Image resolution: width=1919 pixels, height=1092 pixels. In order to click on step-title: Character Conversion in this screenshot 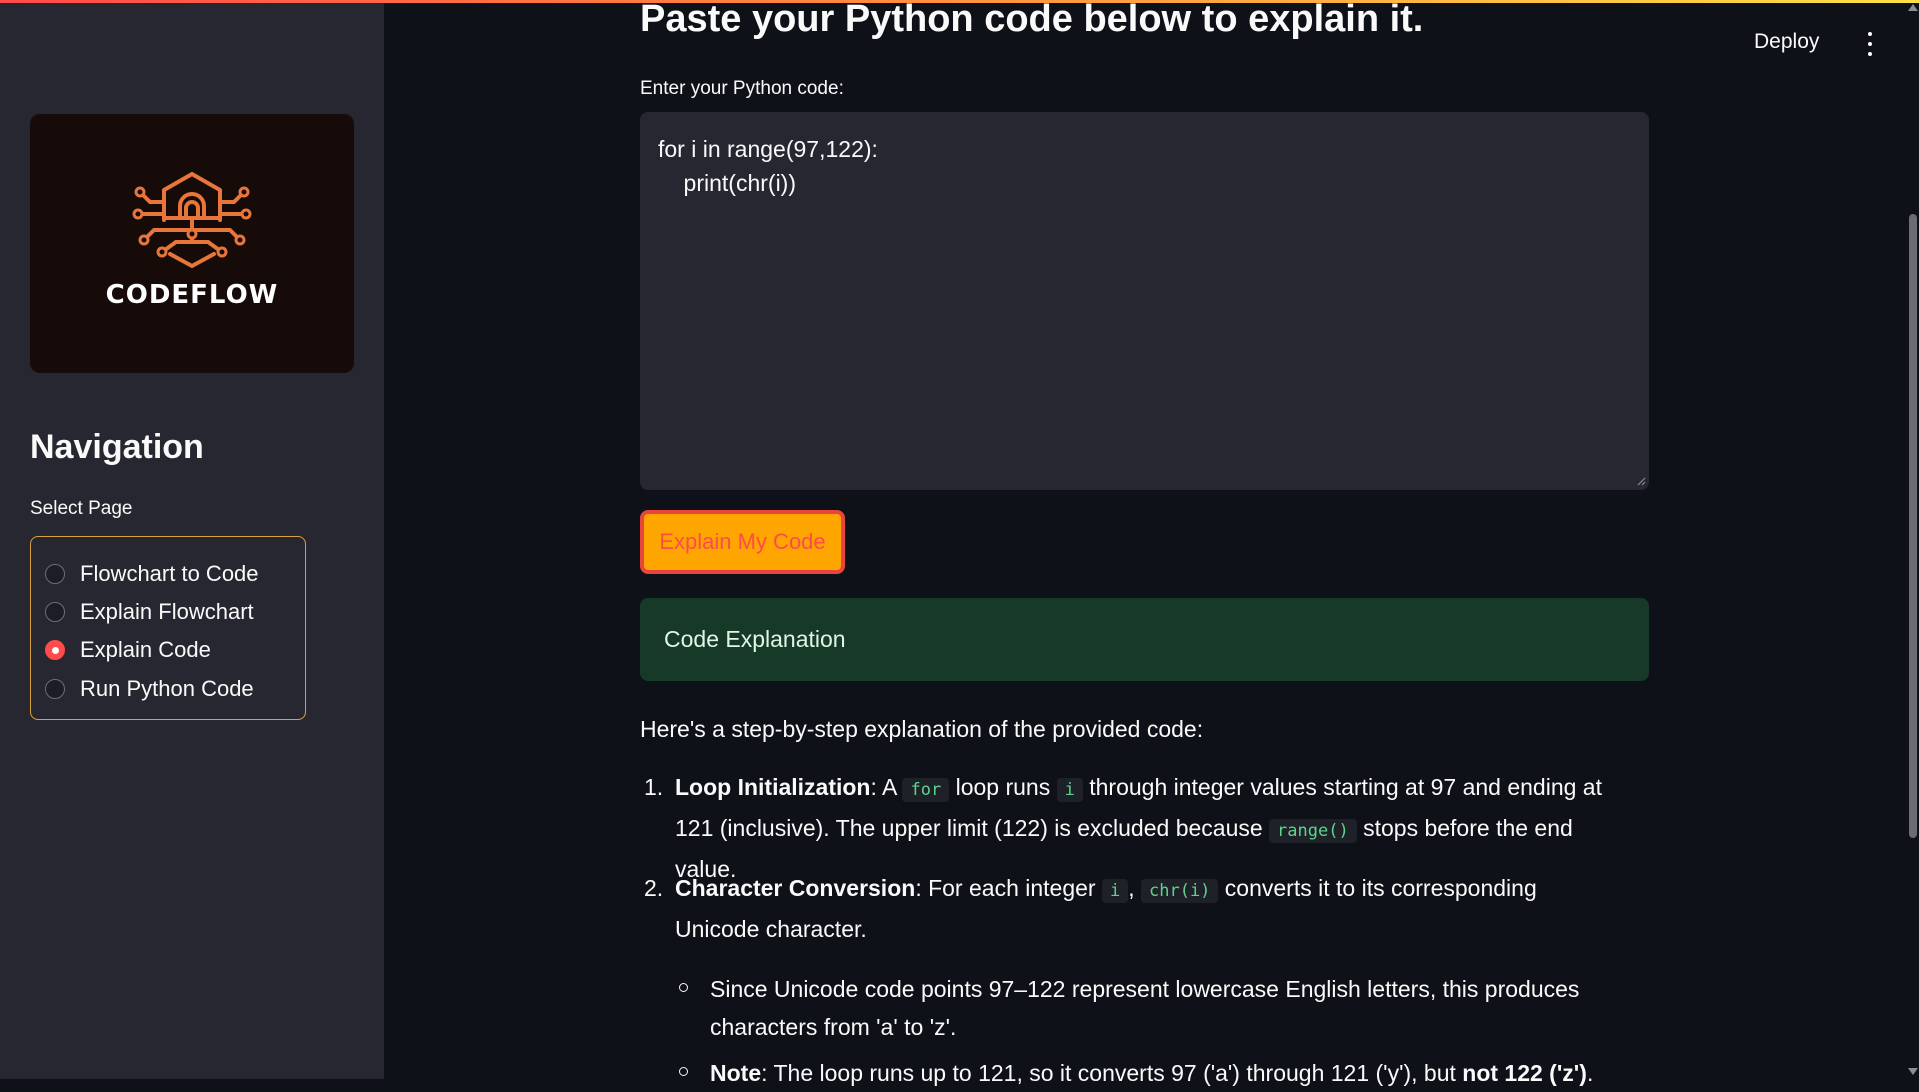, I will do `click(795, 888)`.